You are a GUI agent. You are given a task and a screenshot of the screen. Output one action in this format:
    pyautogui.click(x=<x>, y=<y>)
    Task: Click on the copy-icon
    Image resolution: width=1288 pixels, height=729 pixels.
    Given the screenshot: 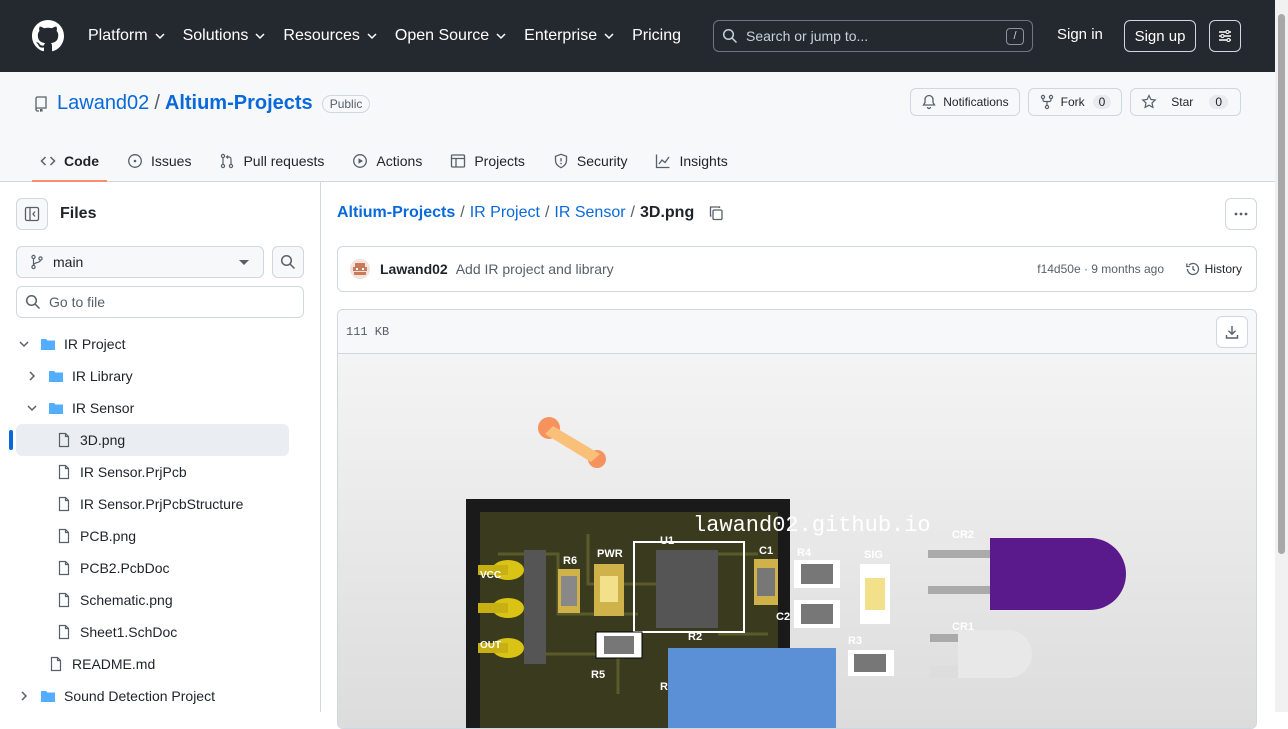 What is the action you would take?
    pyautogui.click(x=716, y=213)
    